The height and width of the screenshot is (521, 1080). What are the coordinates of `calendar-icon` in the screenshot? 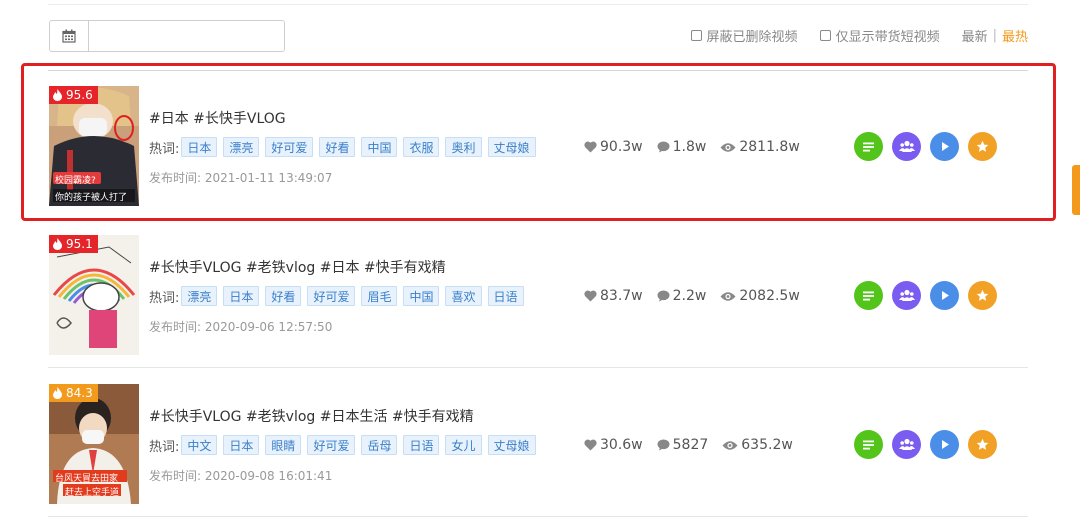 It's located at (69, 36).